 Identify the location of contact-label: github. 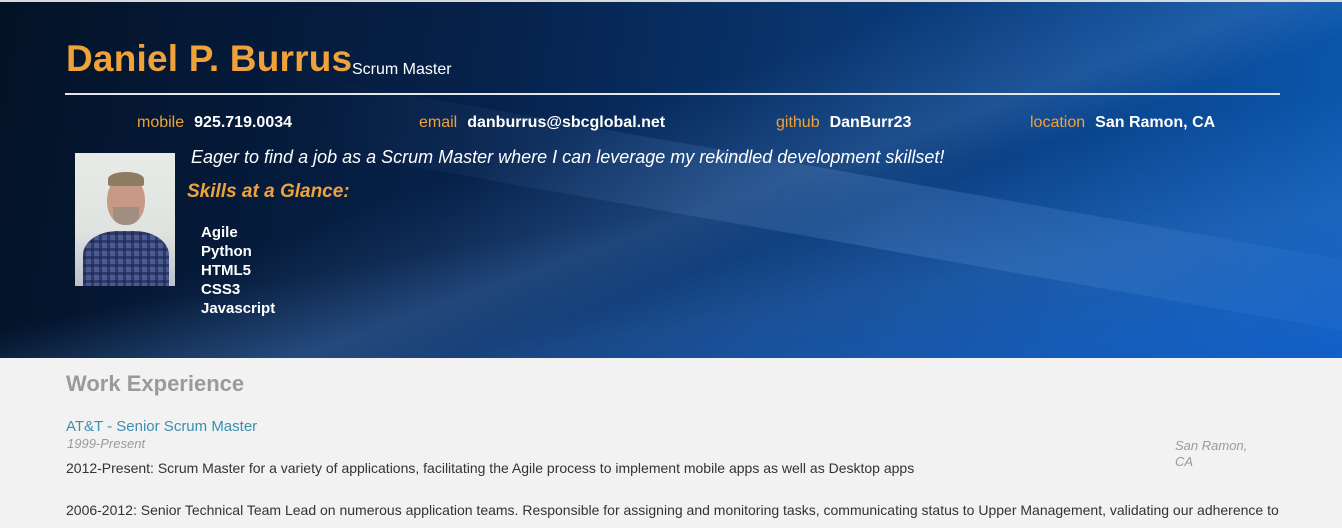
(798, 122).